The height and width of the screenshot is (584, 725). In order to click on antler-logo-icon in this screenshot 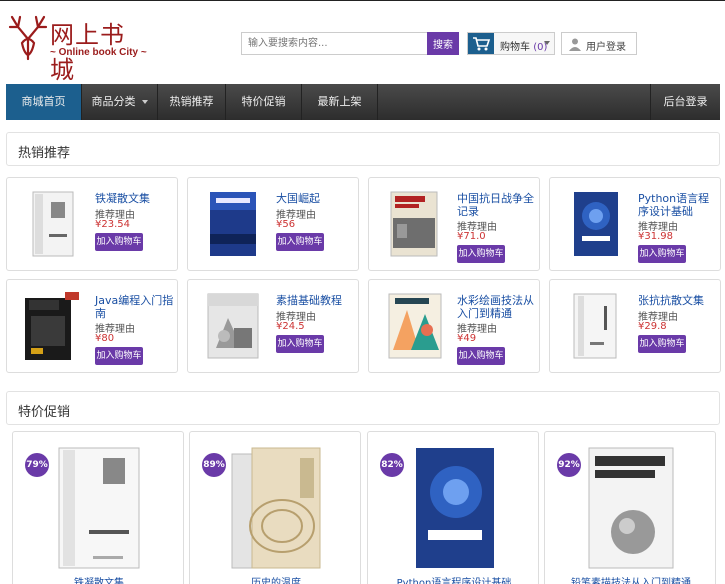, I will do `click(28, 38)`.